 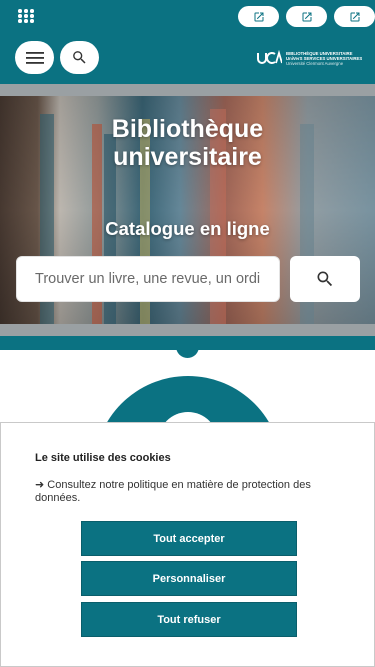 I want to click on hamburger-menu-icon, so click(x=34, y=57).